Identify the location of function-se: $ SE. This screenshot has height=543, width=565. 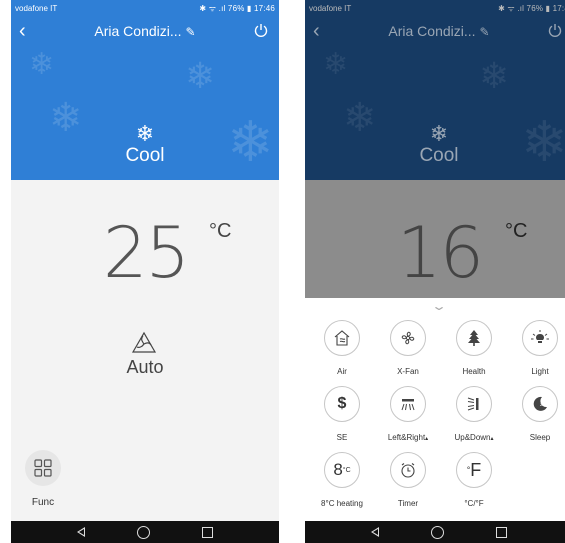
(342, 414).